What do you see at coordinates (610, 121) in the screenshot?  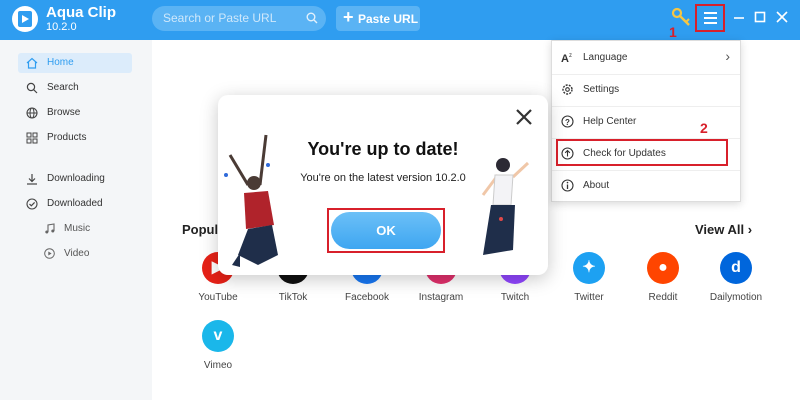 I see `menu-item-label: Help Center` at bounding box center [610, 121].